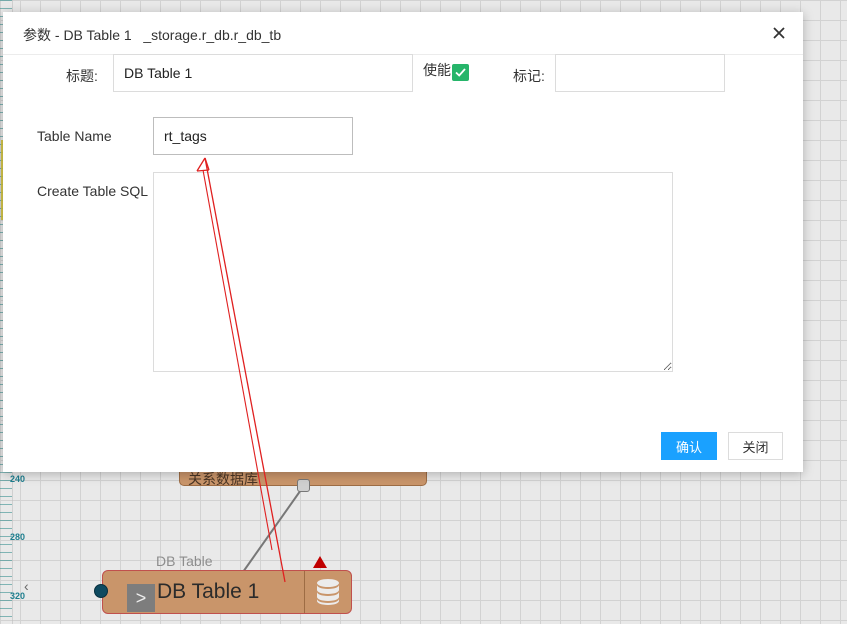  I want to click on table-name-input, so click(253, 136).